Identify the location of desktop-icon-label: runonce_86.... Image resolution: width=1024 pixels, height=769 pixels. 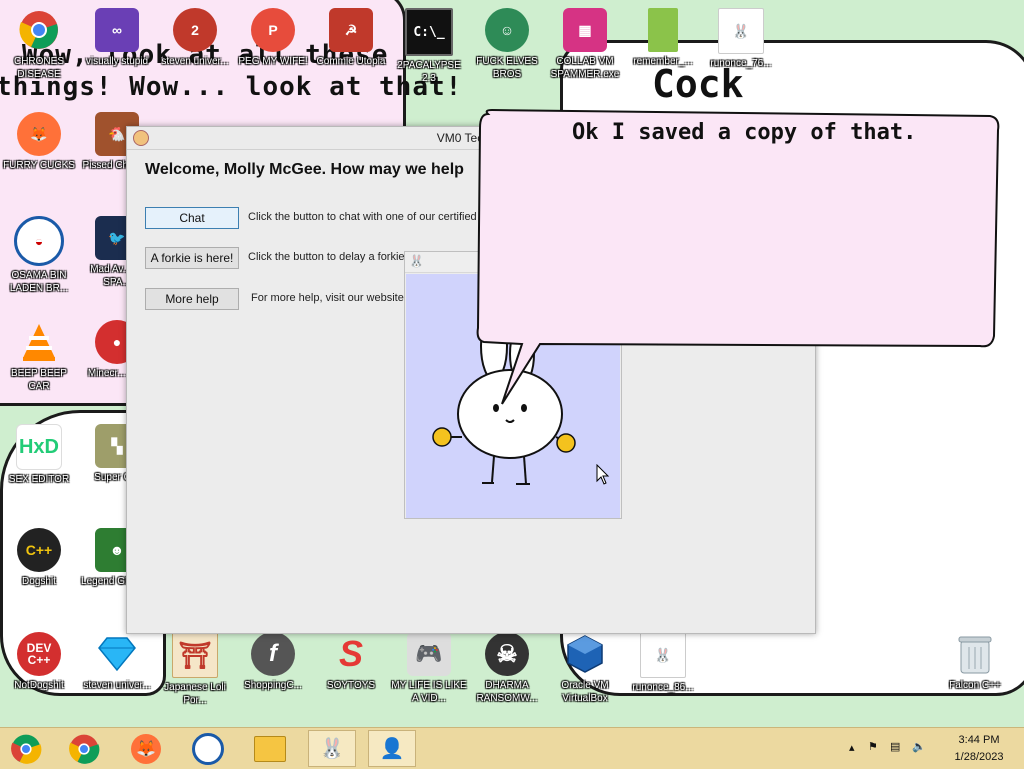
(663, 687).